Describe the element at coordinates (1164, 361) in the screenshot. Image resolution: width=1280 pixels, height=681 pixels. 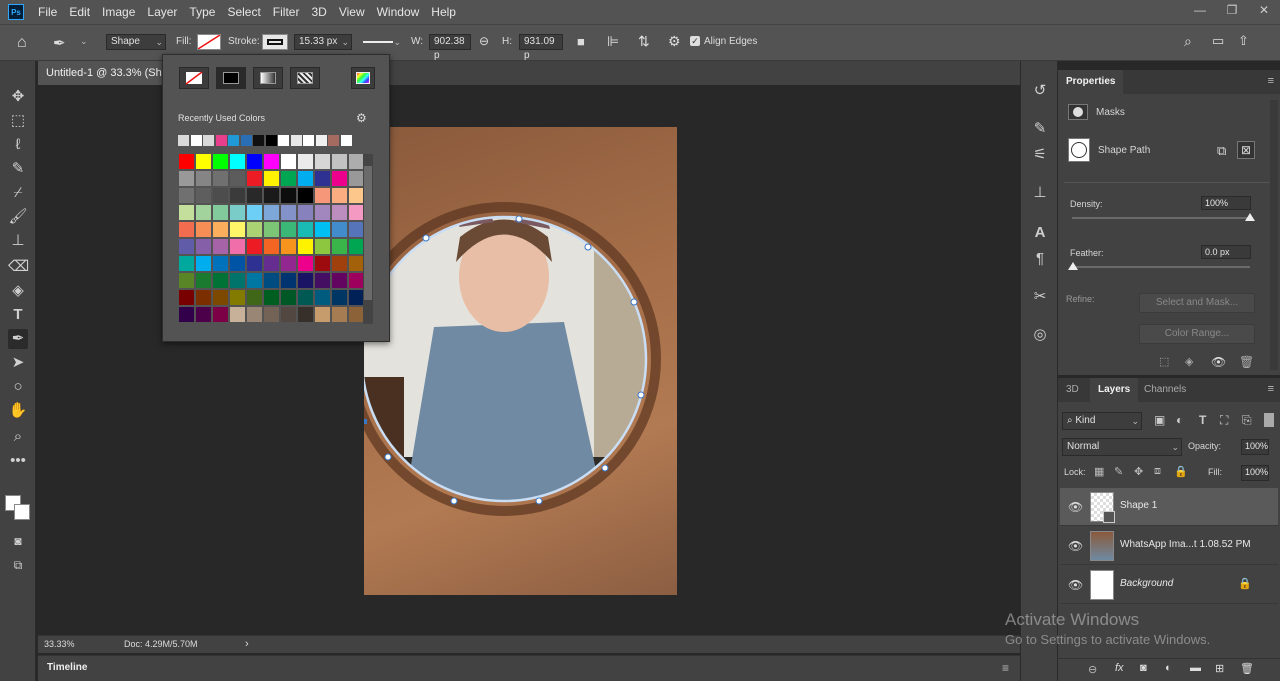
I see `load-selection-icon: ⬚` at that location.